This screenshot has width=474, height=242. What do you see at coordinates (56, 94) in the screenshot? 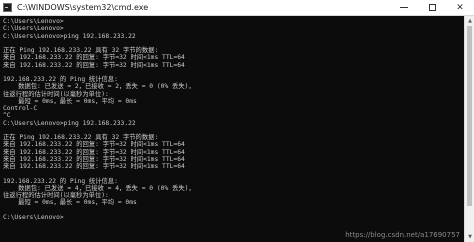
I see `console-line: 往返行程的估计时间(以毫秒为单位):` at bounding box center [56, 94].